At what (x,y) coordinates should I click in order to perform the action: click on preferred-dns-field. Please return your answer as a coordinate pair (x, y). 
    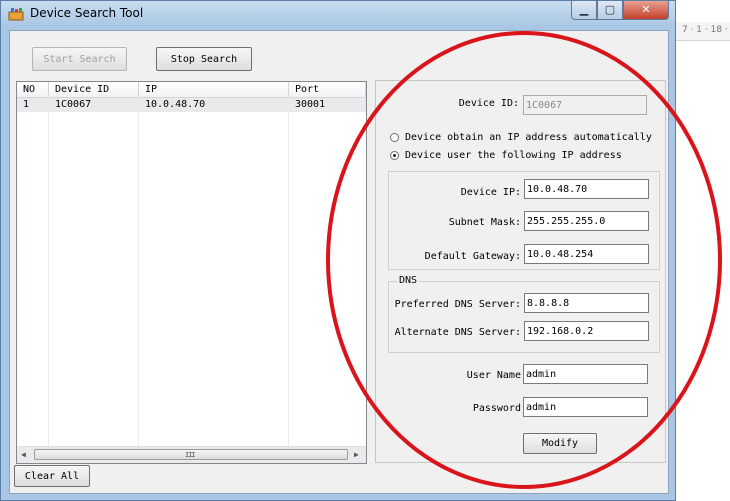
    Looking at the image, I should click on (586, 303).